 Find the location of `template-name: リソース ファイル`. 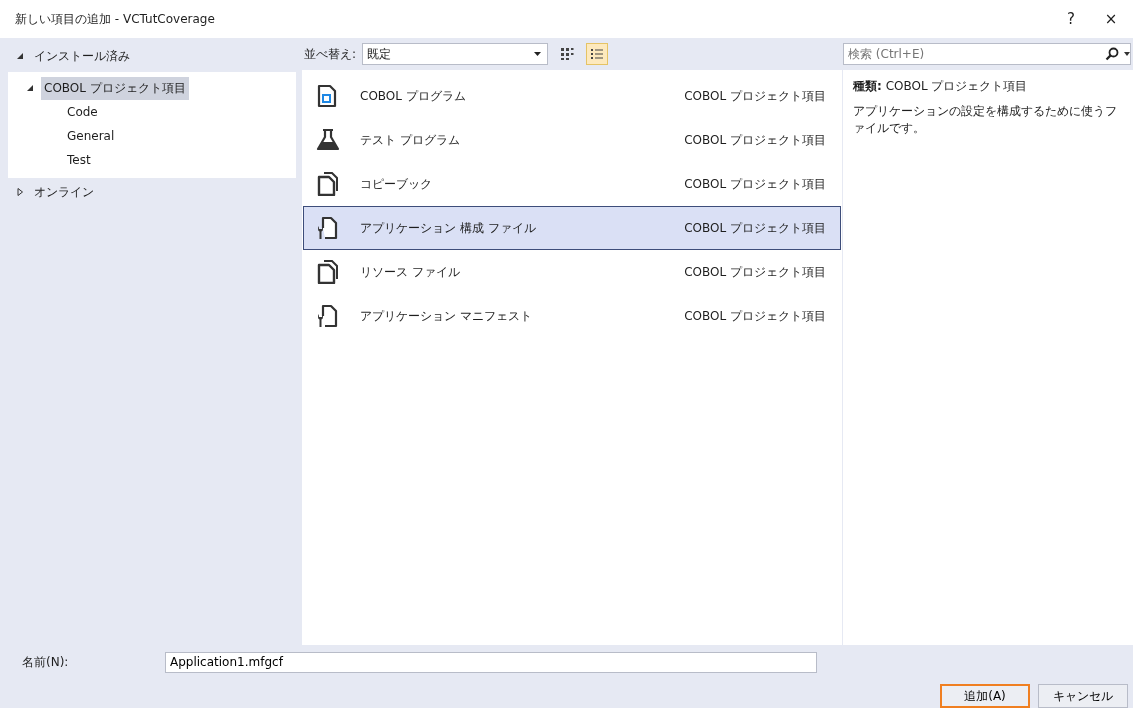

template-name: リソース ファイル is located at coordinates (410, 272).